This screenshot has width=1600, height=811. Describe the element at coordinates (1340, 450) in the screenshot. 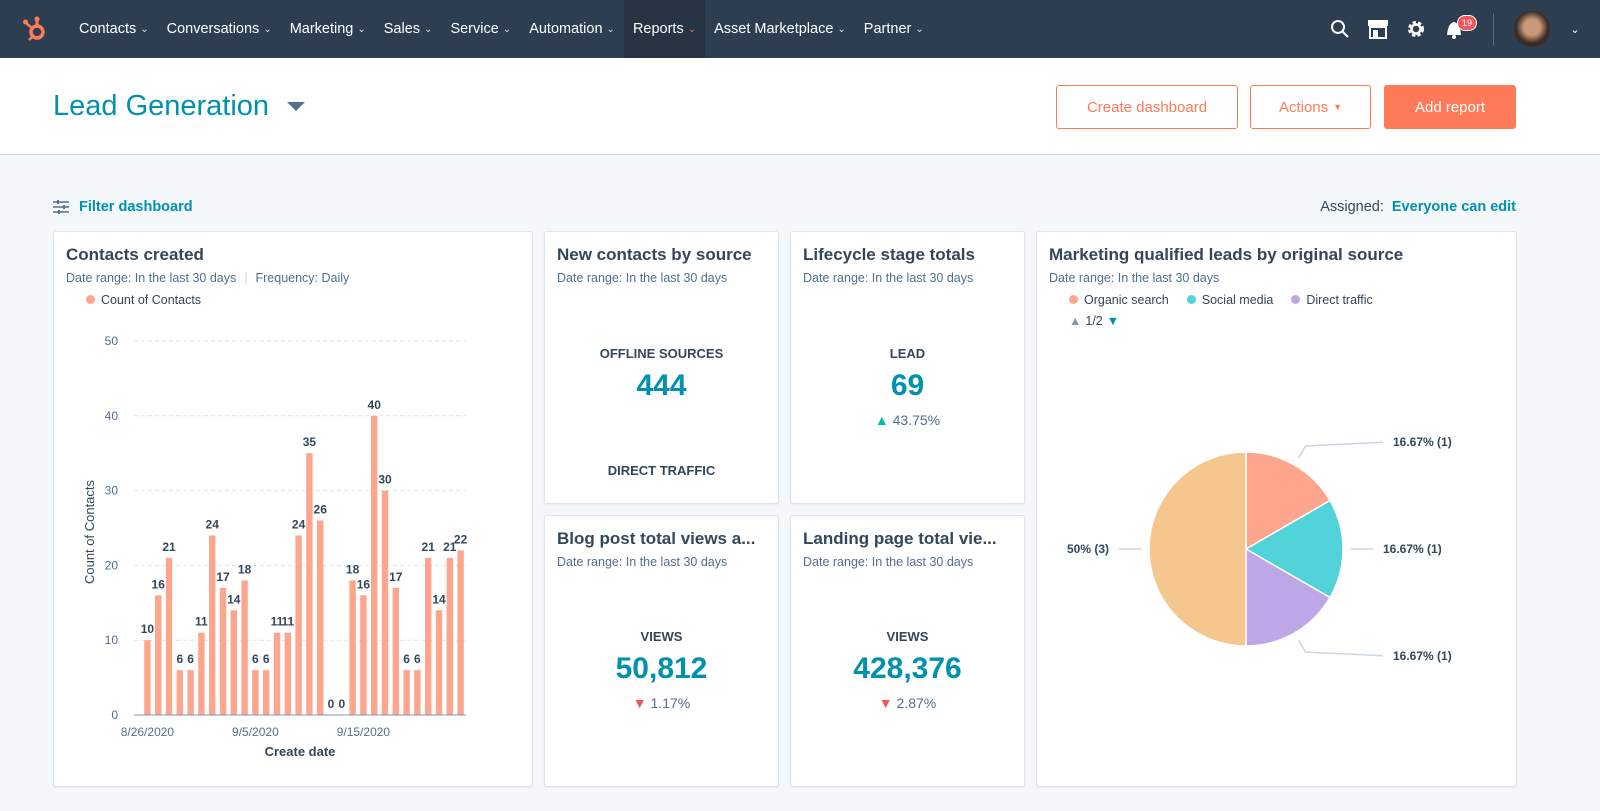

I see `leader-line` at that location.